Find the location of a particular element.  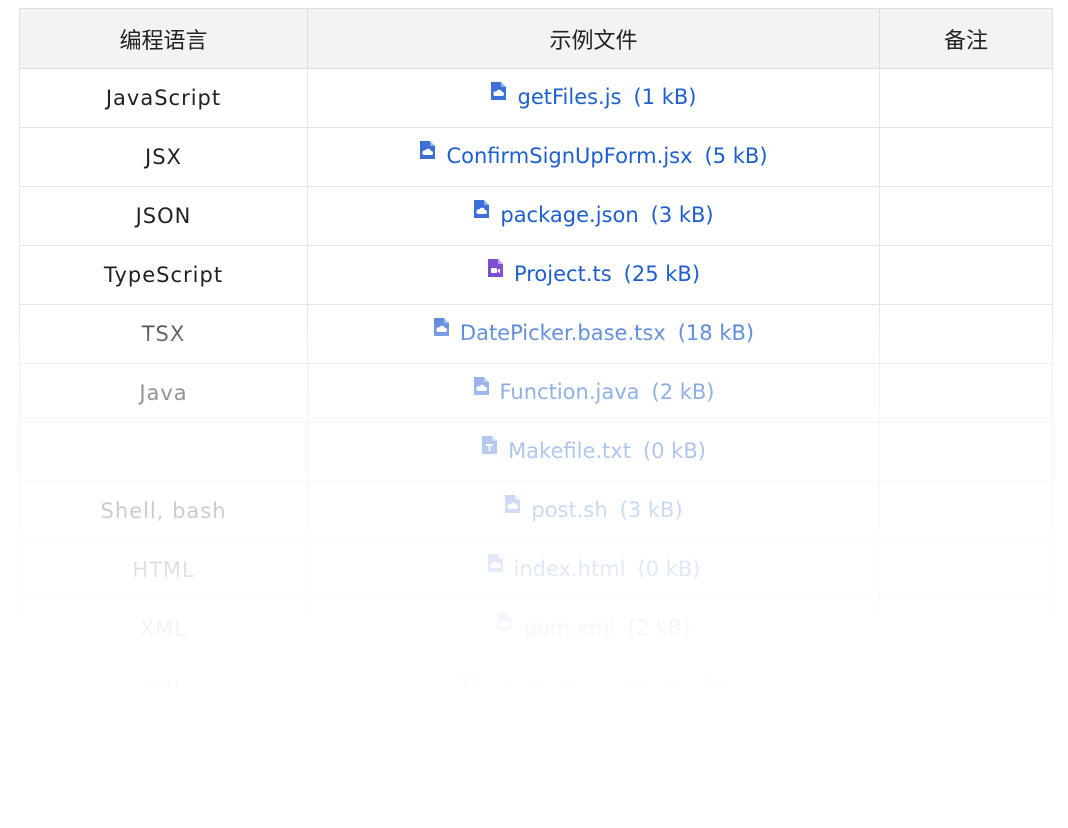

file-cell: application.yml (1 kB) is located at coordinates (593, 688).